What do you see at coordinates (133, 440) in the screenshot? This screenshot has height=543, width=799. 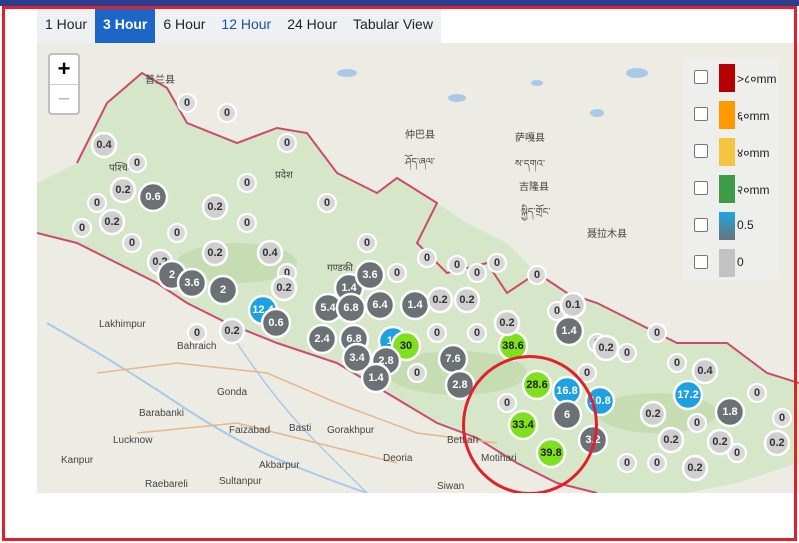 I see `place-label: Lucknow` at bounding box center [133, 440].